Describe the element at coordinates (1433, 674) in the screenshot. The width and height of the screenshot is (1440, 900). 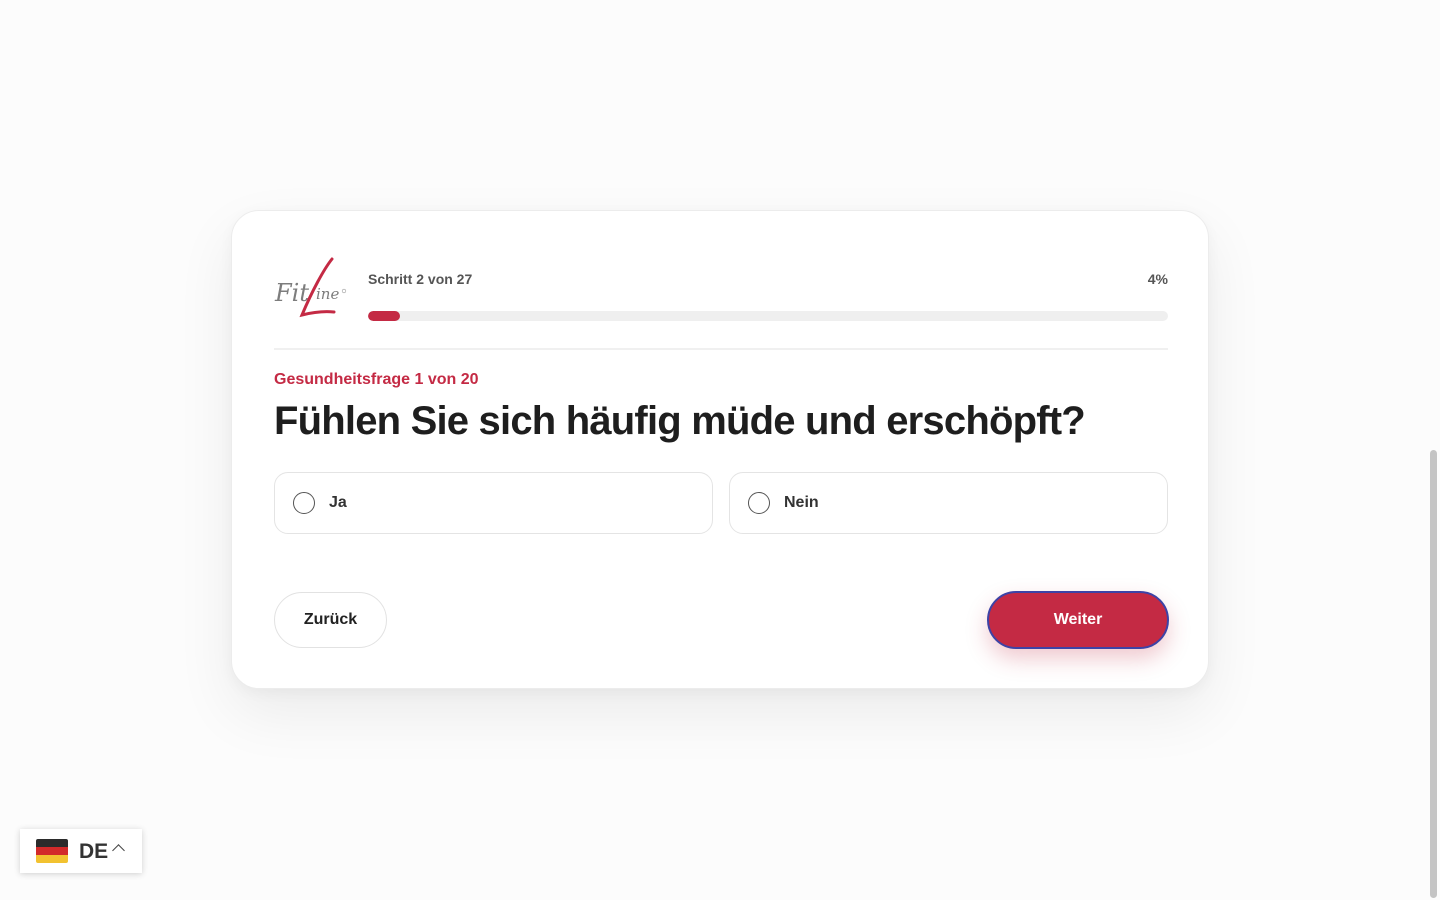
I see `scrollbar` at that location.